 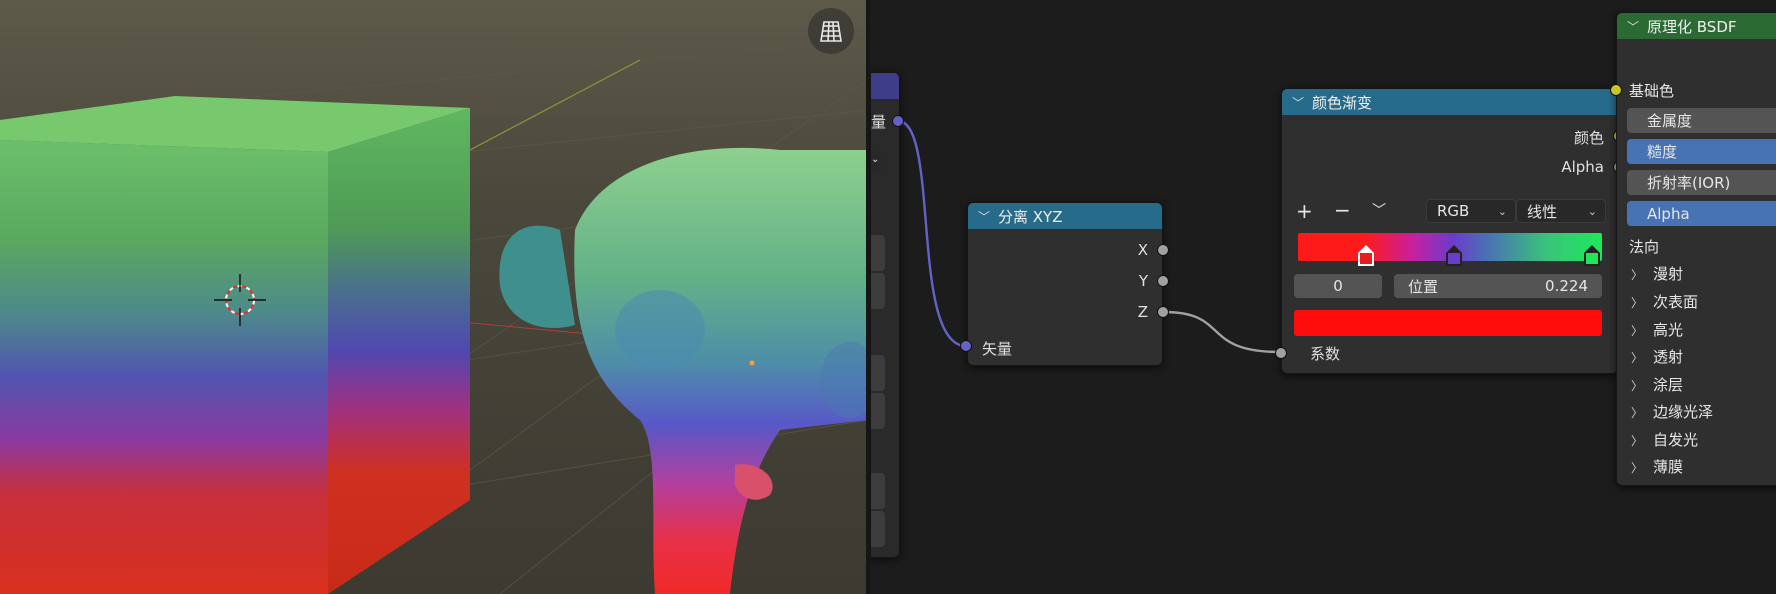 I want to click on alpha-field: Alpha, so click(x=1701, y=213).